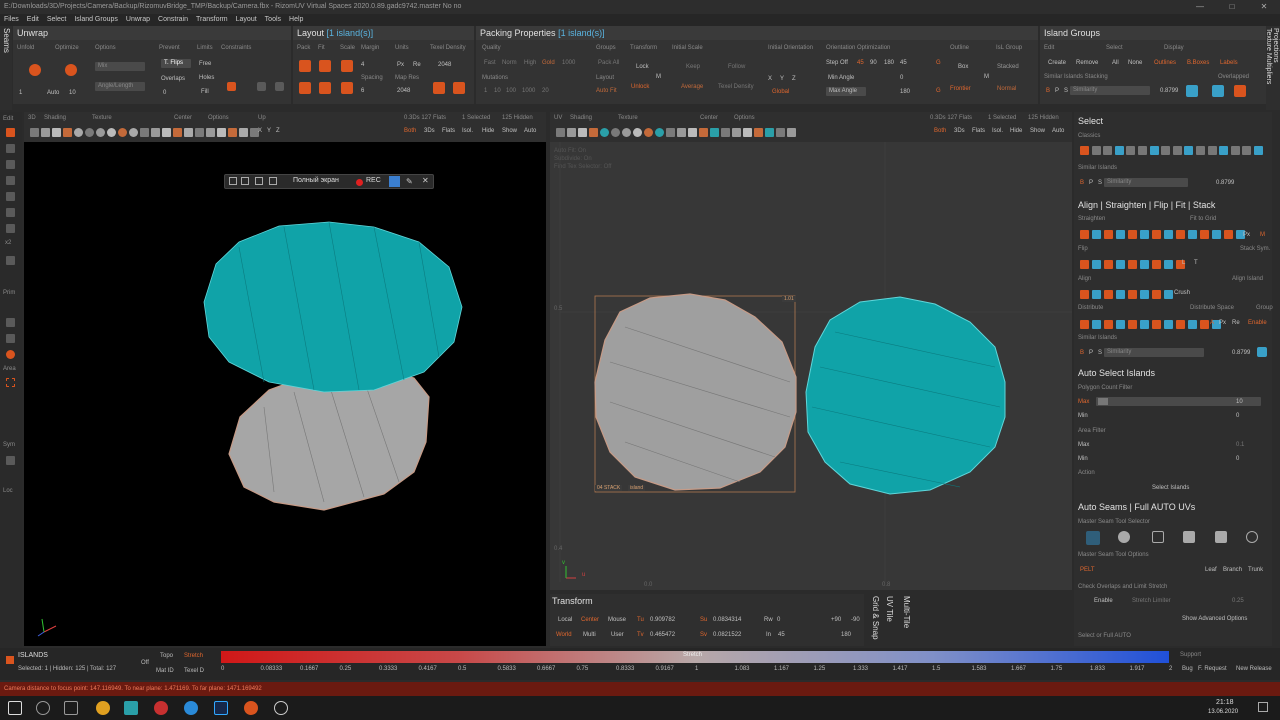 Image resolution: width=1280 pixels, height=720 pixels. I want to click on in-value: 45, so click(781, 635).